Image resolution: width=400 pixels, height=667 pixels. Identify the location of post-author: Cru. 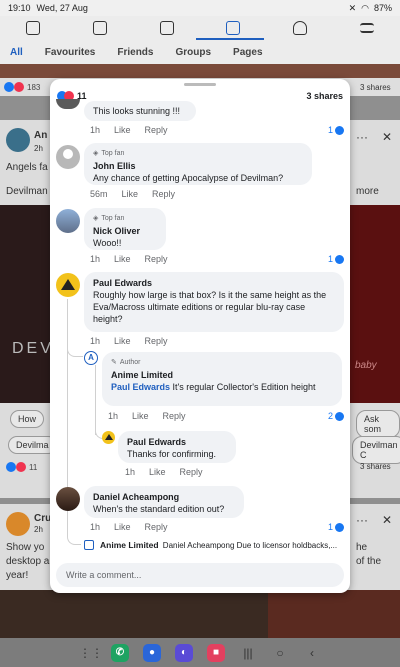
(43, 518).